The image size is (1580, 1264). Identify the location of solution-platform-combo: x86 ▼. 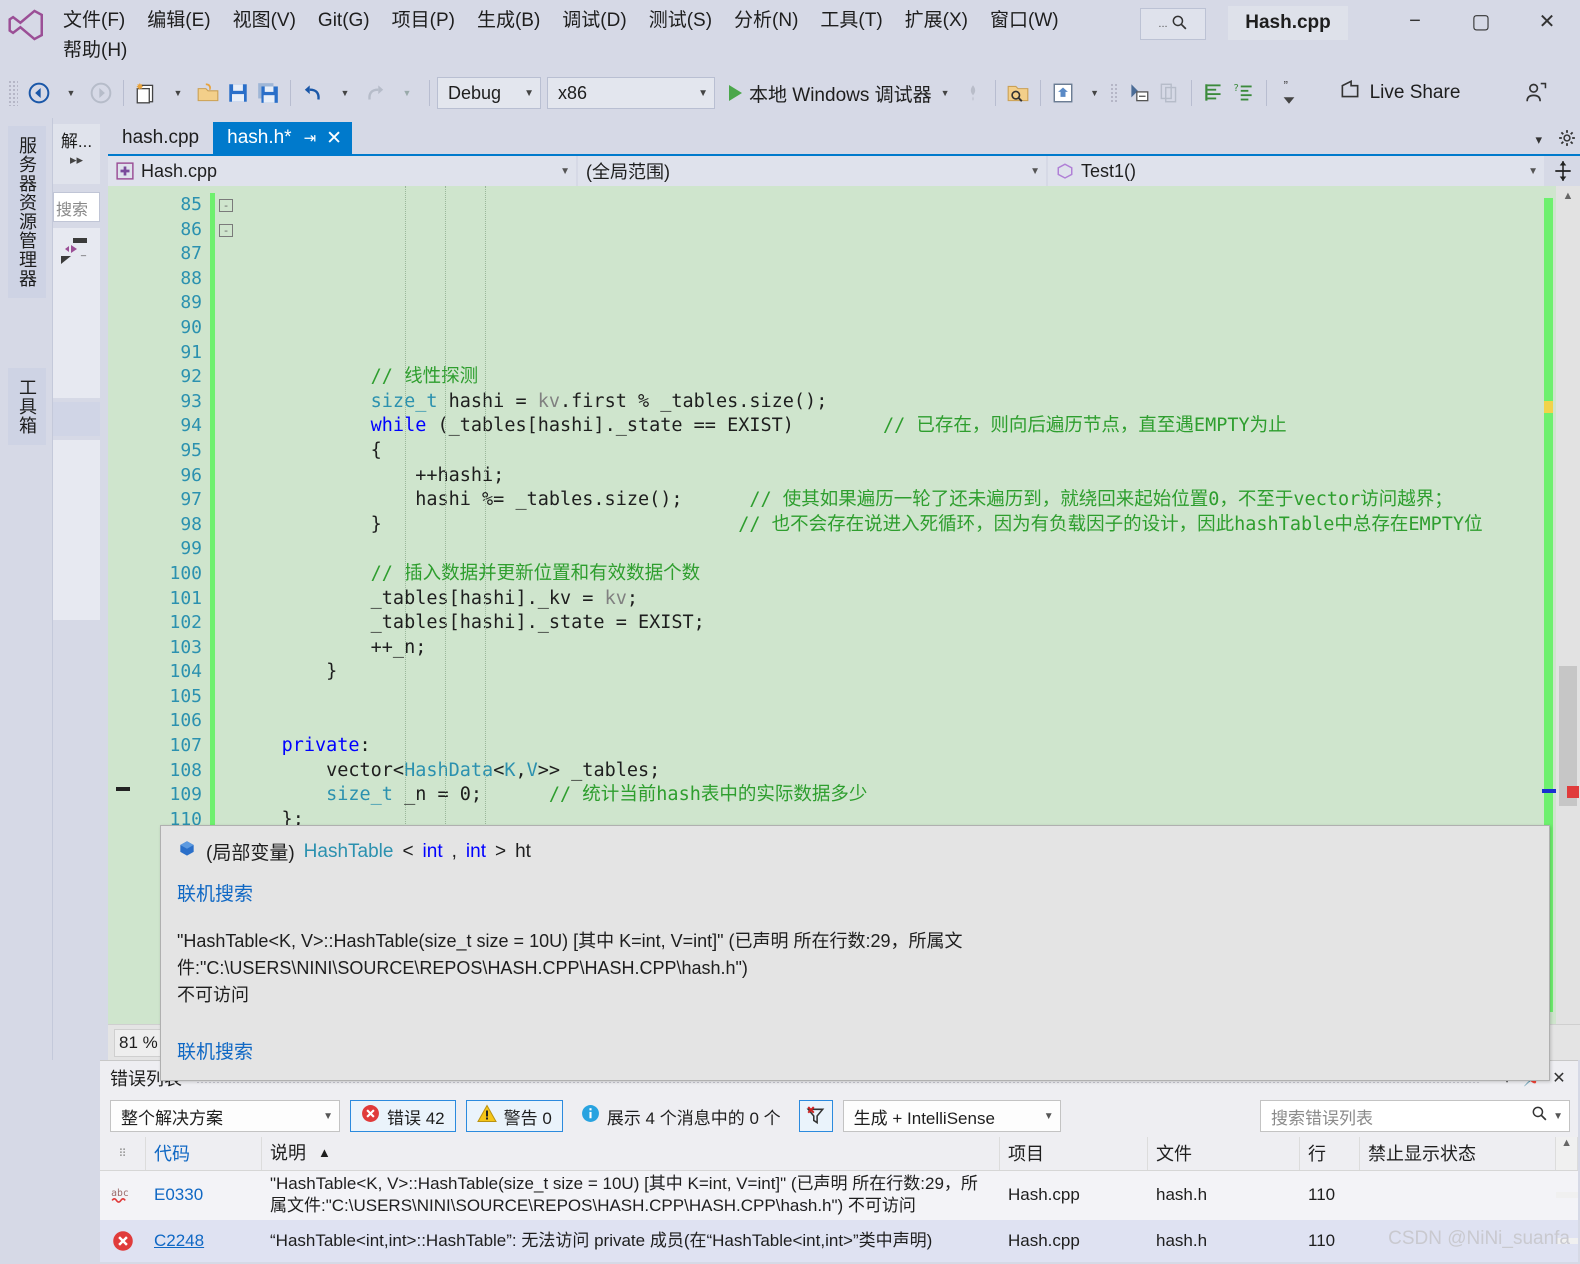
(631, 93).